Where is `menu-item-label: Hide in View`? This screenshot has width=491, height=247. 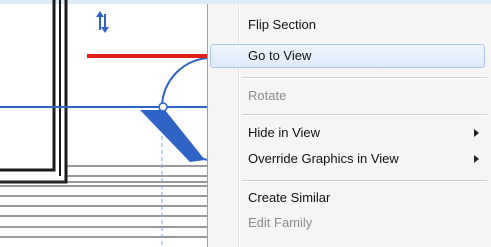 menu-item-label: Hide in View is located at coordinates (284, 132).